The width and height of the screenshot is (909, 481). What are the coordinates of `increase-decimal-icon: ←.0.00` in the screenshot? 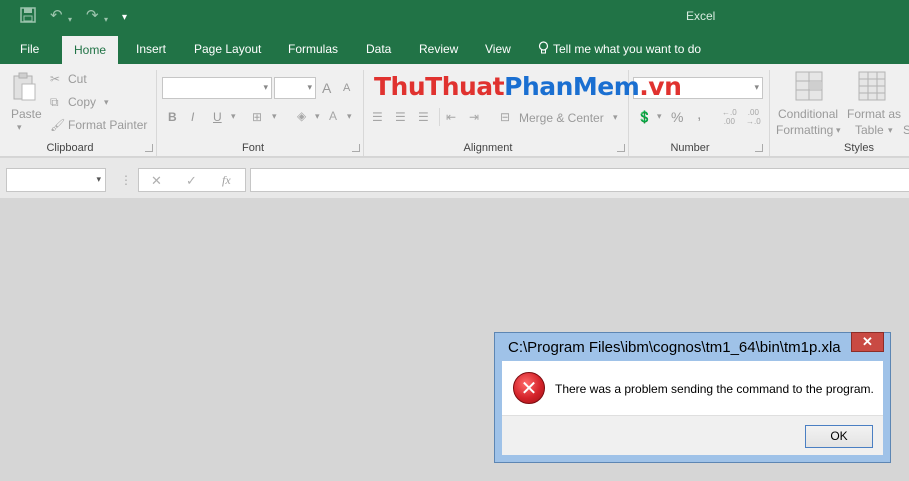 It's located at (729, 117).